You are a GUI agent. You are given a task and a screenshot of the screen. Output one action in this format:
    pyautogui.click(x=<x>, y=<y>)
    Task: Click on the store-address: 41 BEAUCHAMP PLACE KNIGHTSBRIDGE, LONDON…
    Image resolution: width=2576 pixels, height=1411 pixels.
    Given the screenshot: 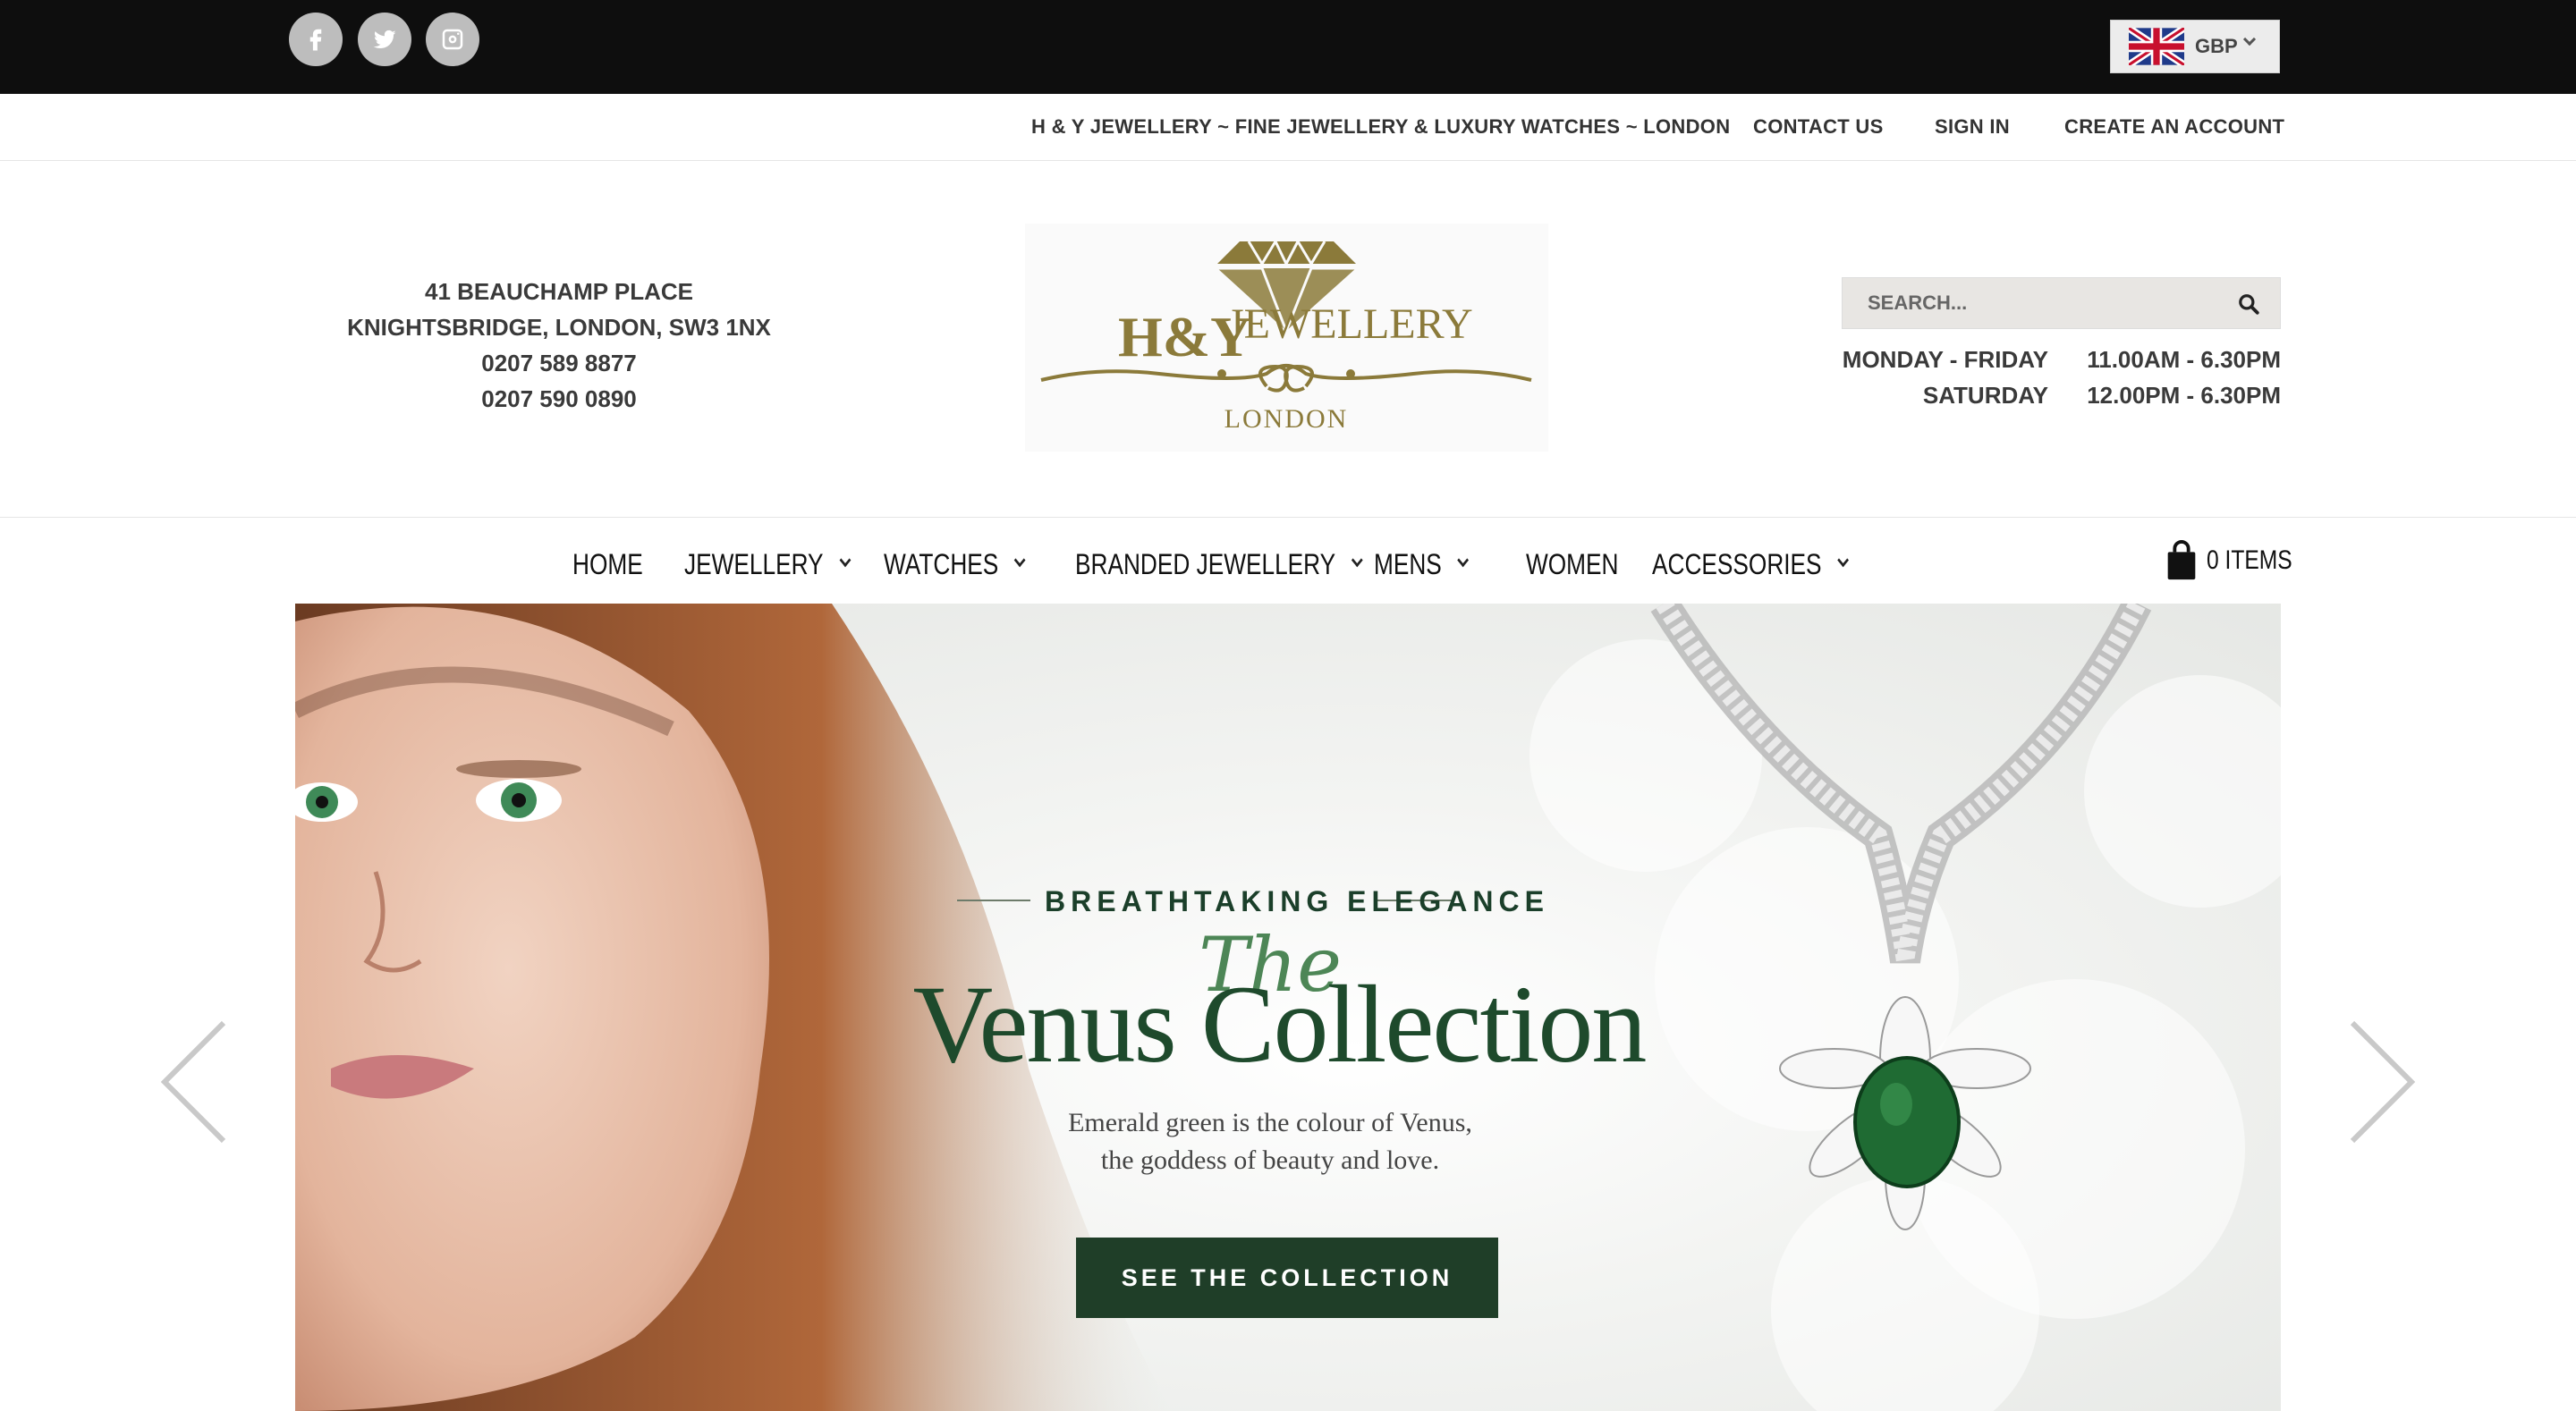 What is the action you would take?
    pyautogui.click(x=559, y=345)
    